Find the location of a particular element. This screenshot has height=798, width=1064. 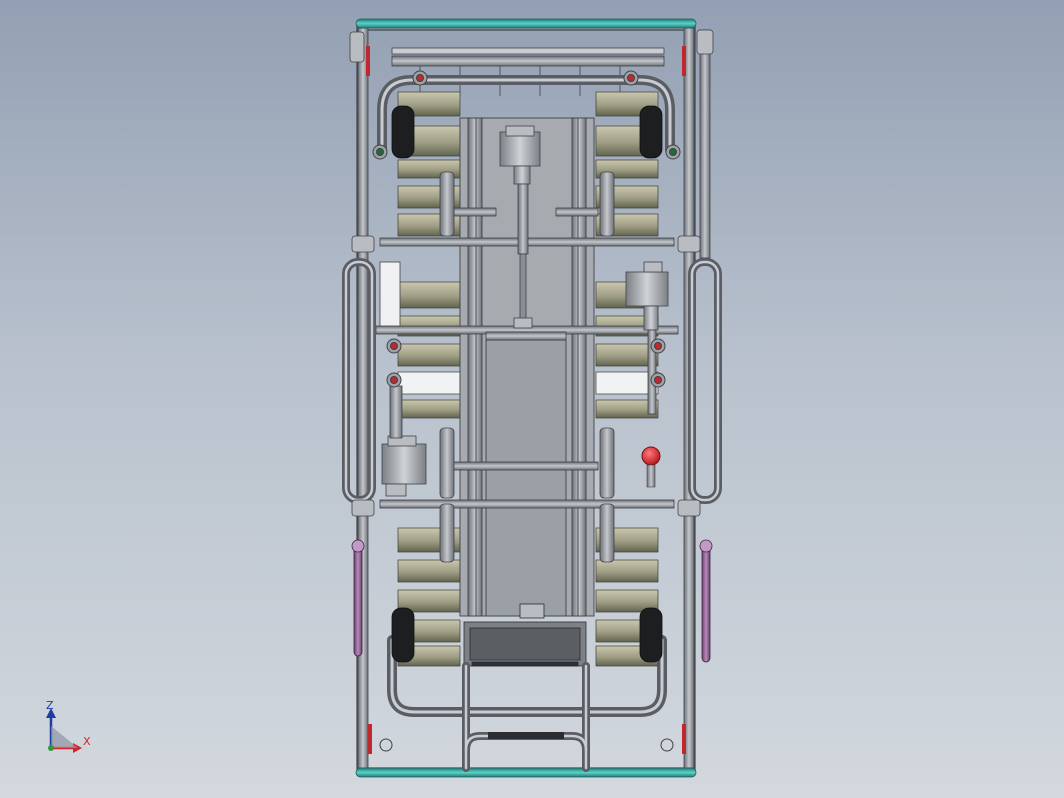

axis-triad is located at coordinates (64, 730).